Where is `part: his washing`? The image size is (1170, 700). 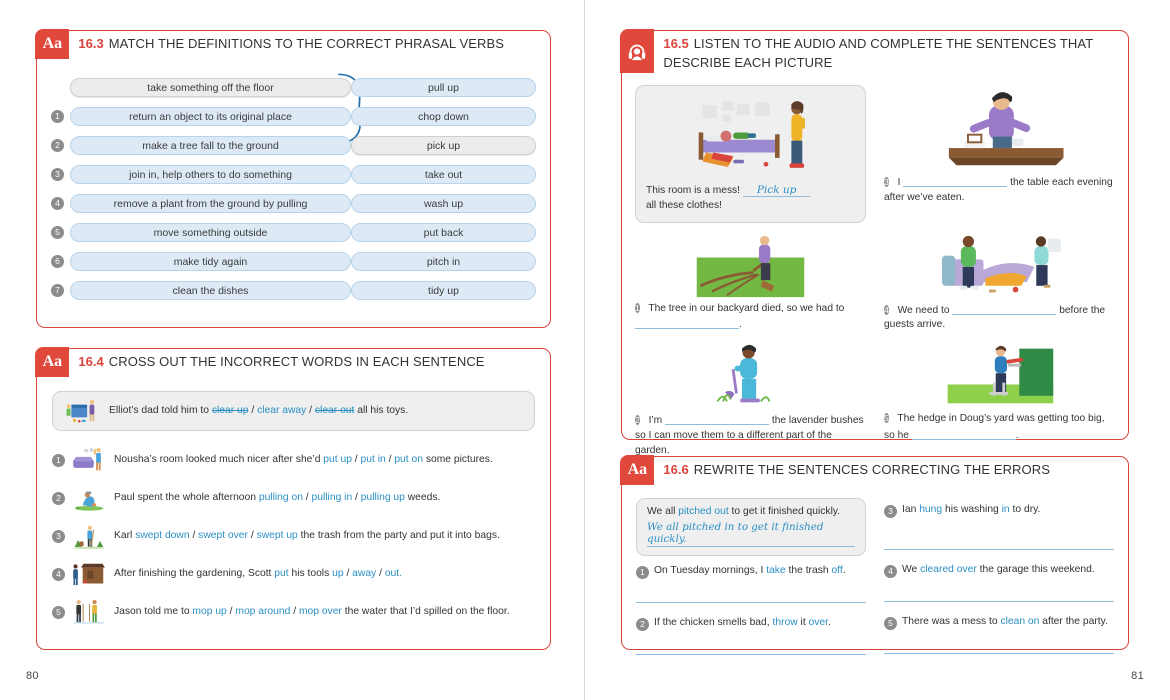 part: his washing is located at coordinates (972, 509).